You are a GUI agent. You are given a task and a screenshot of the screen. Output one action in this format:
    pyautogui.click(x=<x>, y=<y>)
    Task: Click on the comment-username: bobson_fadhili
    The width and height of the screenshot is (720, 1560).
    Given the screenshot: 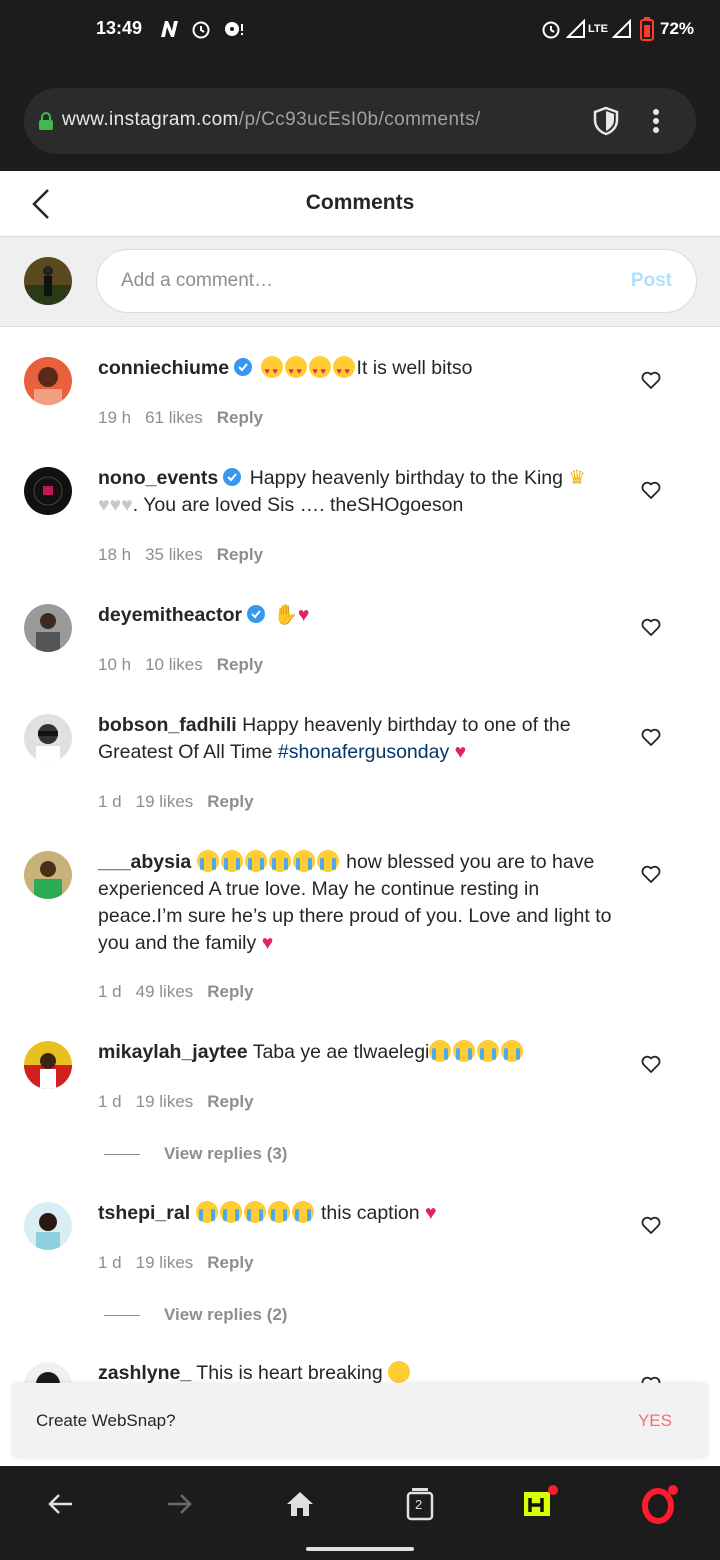 What is the action you would take?
    pyautogui.click(x=167, y=725)
    